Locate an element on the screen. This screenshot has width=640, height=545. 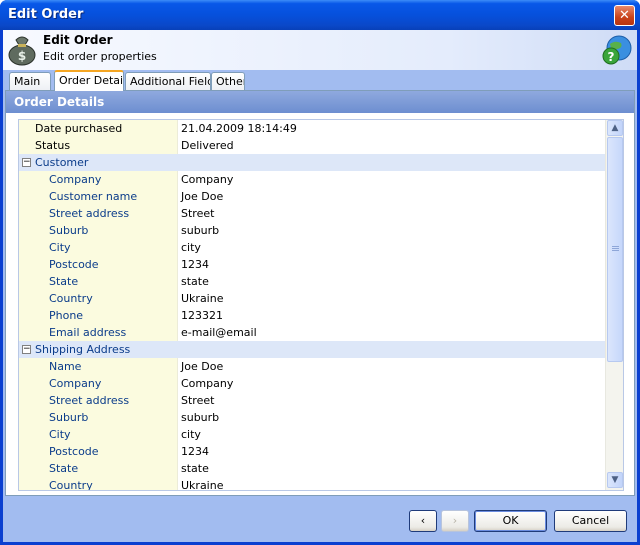
property-value: e-mail@email is located at coordinates (391, 332).